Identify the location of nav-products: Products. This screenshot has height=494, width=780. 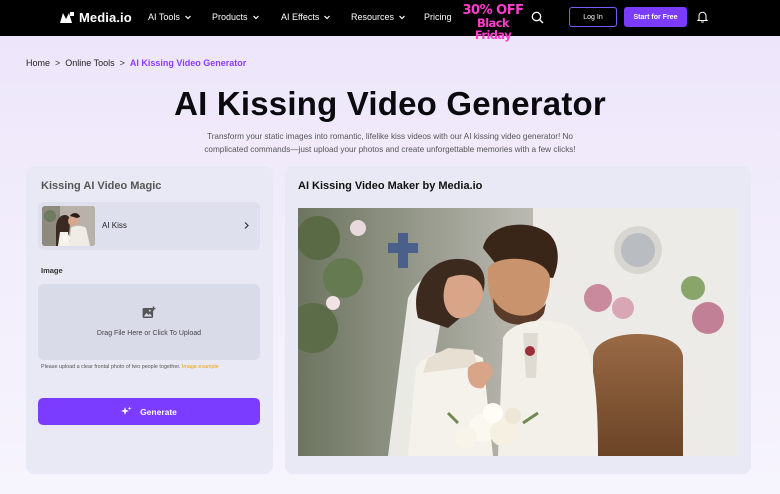
(236, 17).